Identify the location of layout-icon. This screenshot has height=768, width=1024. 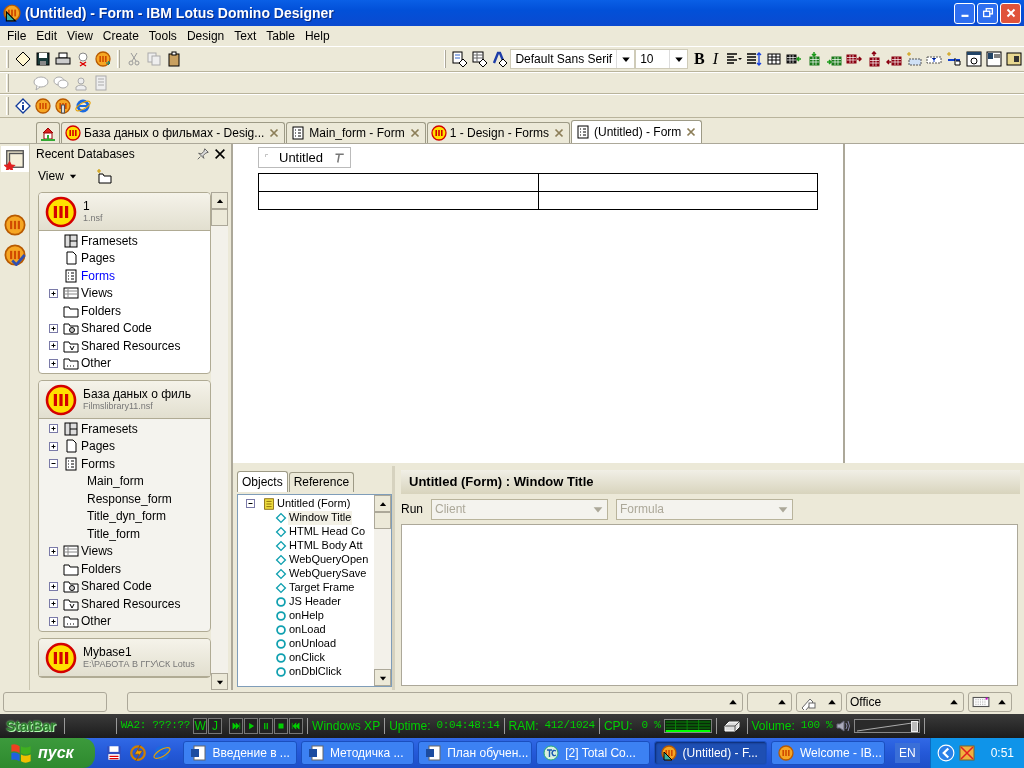
(994, 59).